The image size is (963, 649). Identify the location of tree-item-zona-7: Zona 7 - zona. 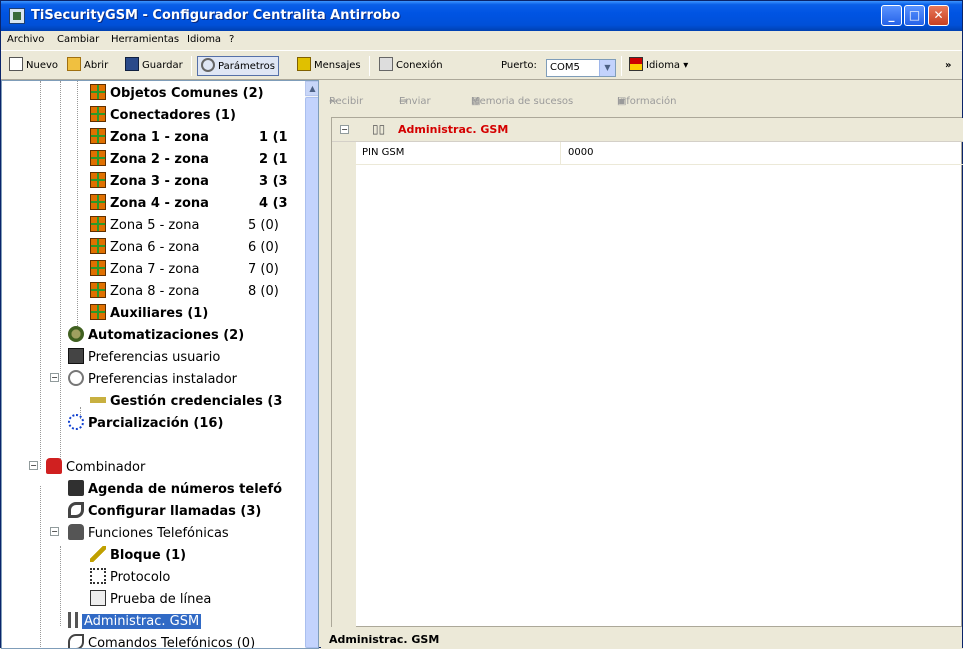
(144, 270).